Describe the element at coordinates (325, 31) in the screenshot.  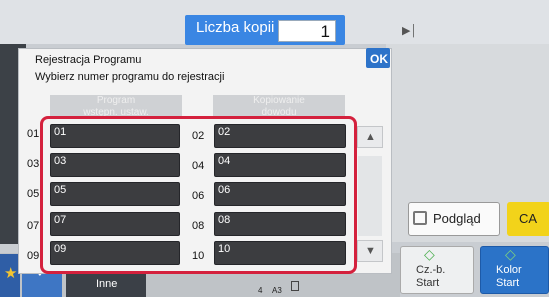
I see `copies-value: 1` at that location.